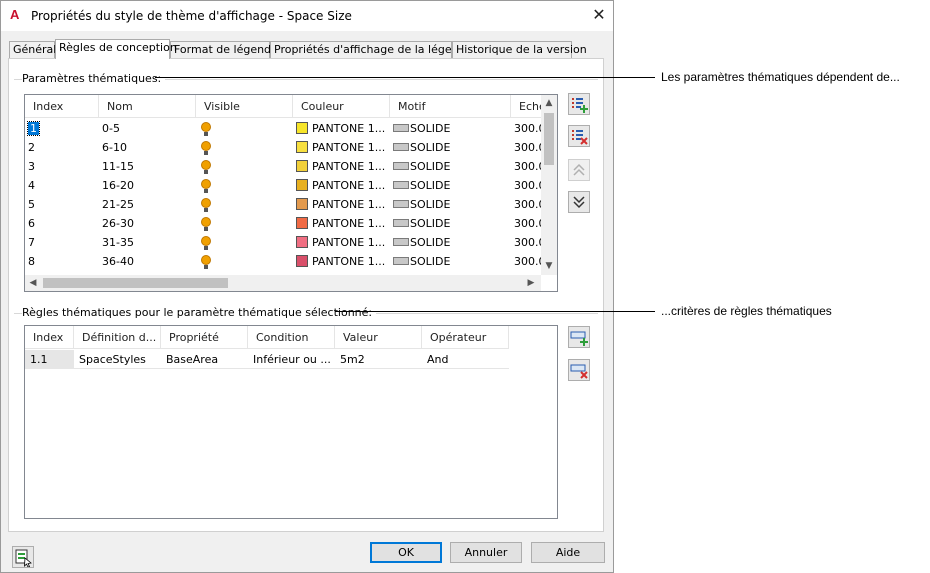 This screenshot has height=573, width=930. I want to click on tab-general: Général, so click(32, 49).